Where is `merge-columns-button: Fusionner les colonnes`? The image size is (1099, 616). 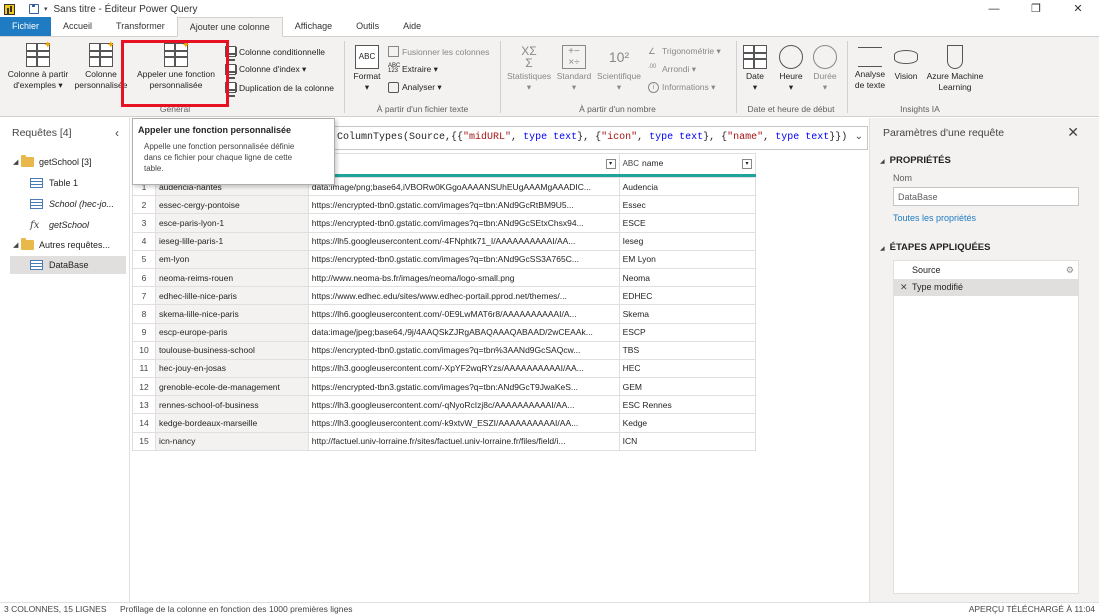
merge-columns-button: Fusionner les colonnes is located at coordinates (438, 51).